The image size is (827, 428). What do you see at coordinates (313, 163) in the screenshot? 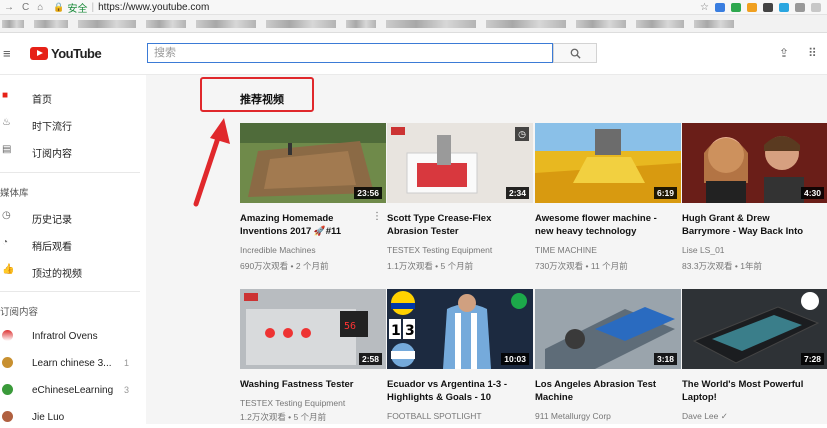
I see `video-thumbnail: 23:56` at bounding box center [313, 163].